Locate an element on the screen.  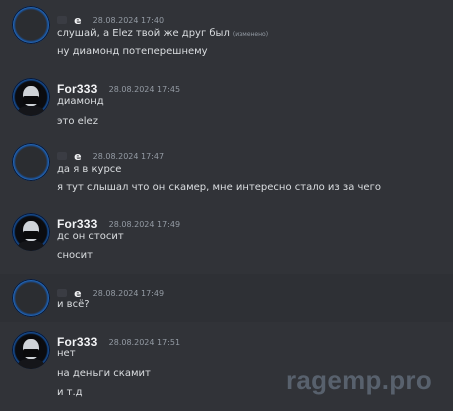
message-timestamp: 28.08.2024 17:40 is located at coordinates (128, 20).